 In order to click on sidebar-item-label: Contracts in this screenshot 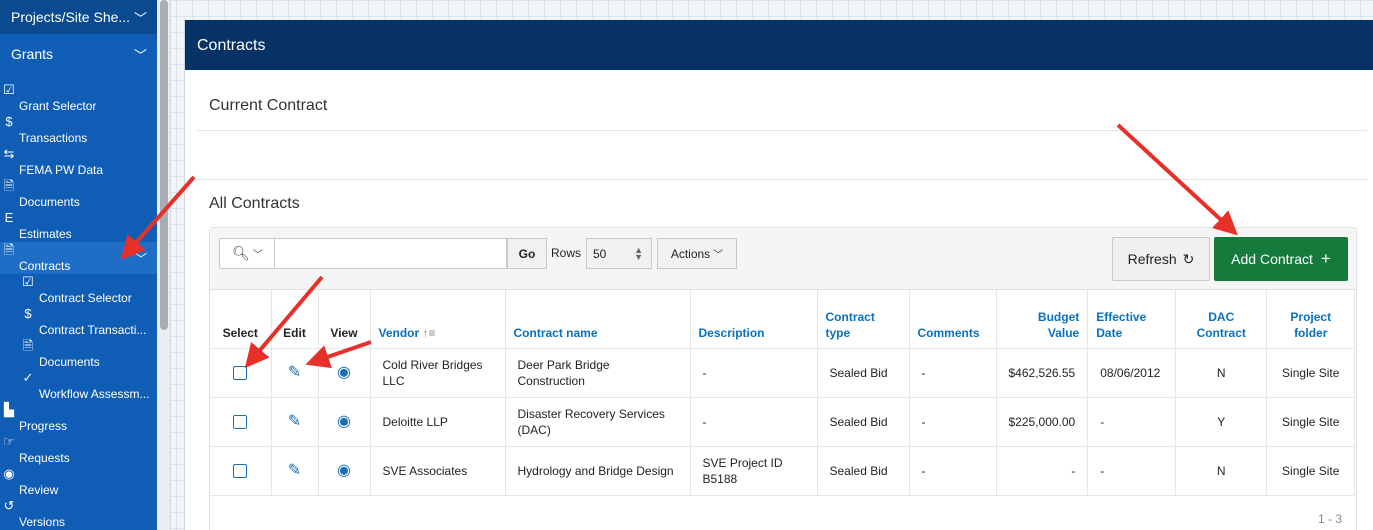, I will do `click(45, 266)`.